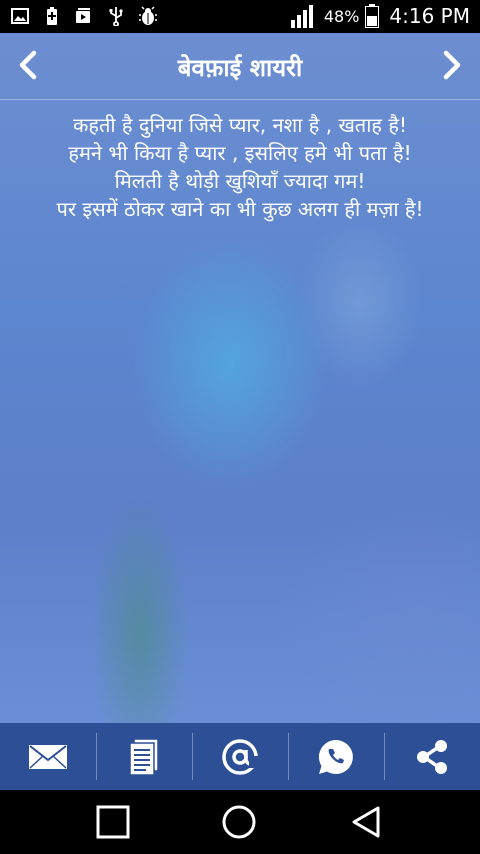 The width and height of the screenshot is (480, 854). I want to click on notification-icons, so click(84, 16).